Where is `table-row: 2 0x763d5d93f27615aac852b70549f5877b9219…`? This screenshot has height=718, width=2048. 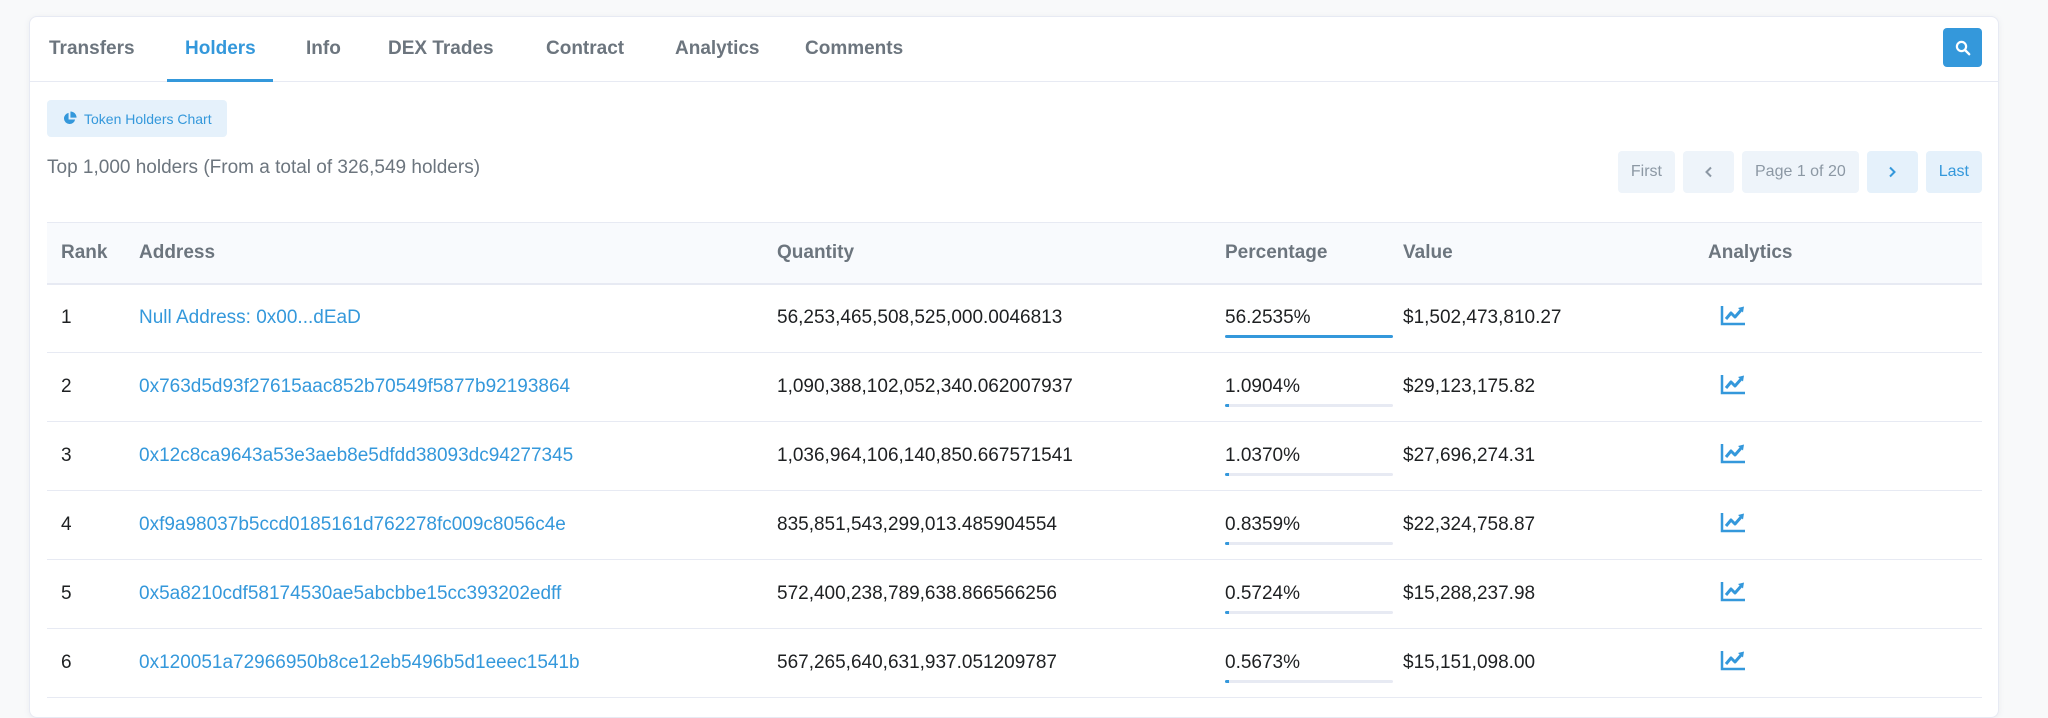 table-row: 2 0x763d5d93f27615aac852b70549f5877b9219… is located at coordinates (1014, 387).